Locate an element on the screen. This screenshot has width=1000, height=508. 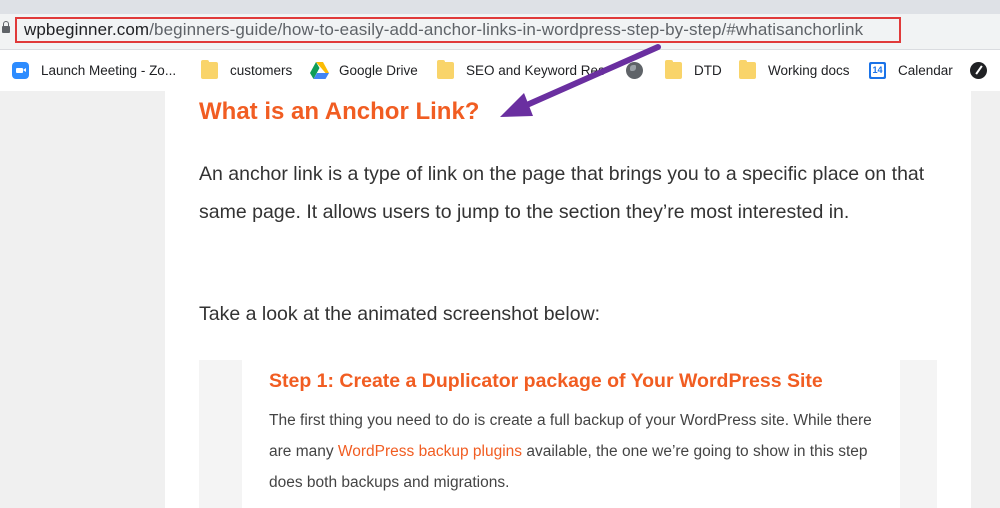
bookmark-label: customers is located at coordinates (261, 70).